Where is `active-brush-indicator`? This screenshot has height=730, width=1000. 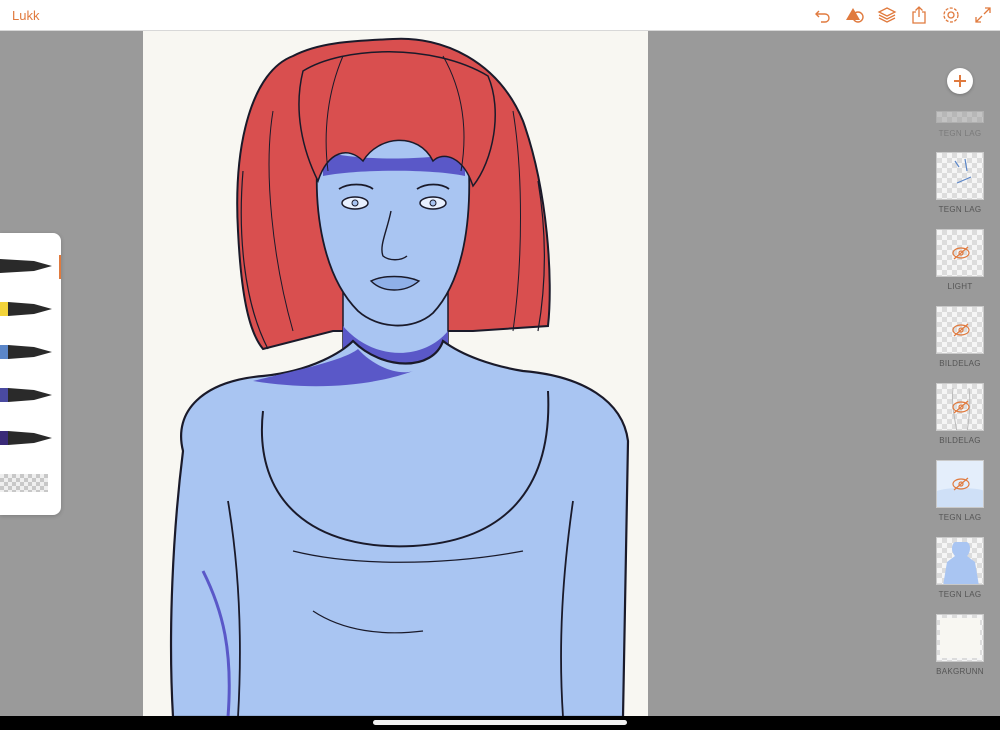 active-brush-indicator is located at coordinates (60, 267).